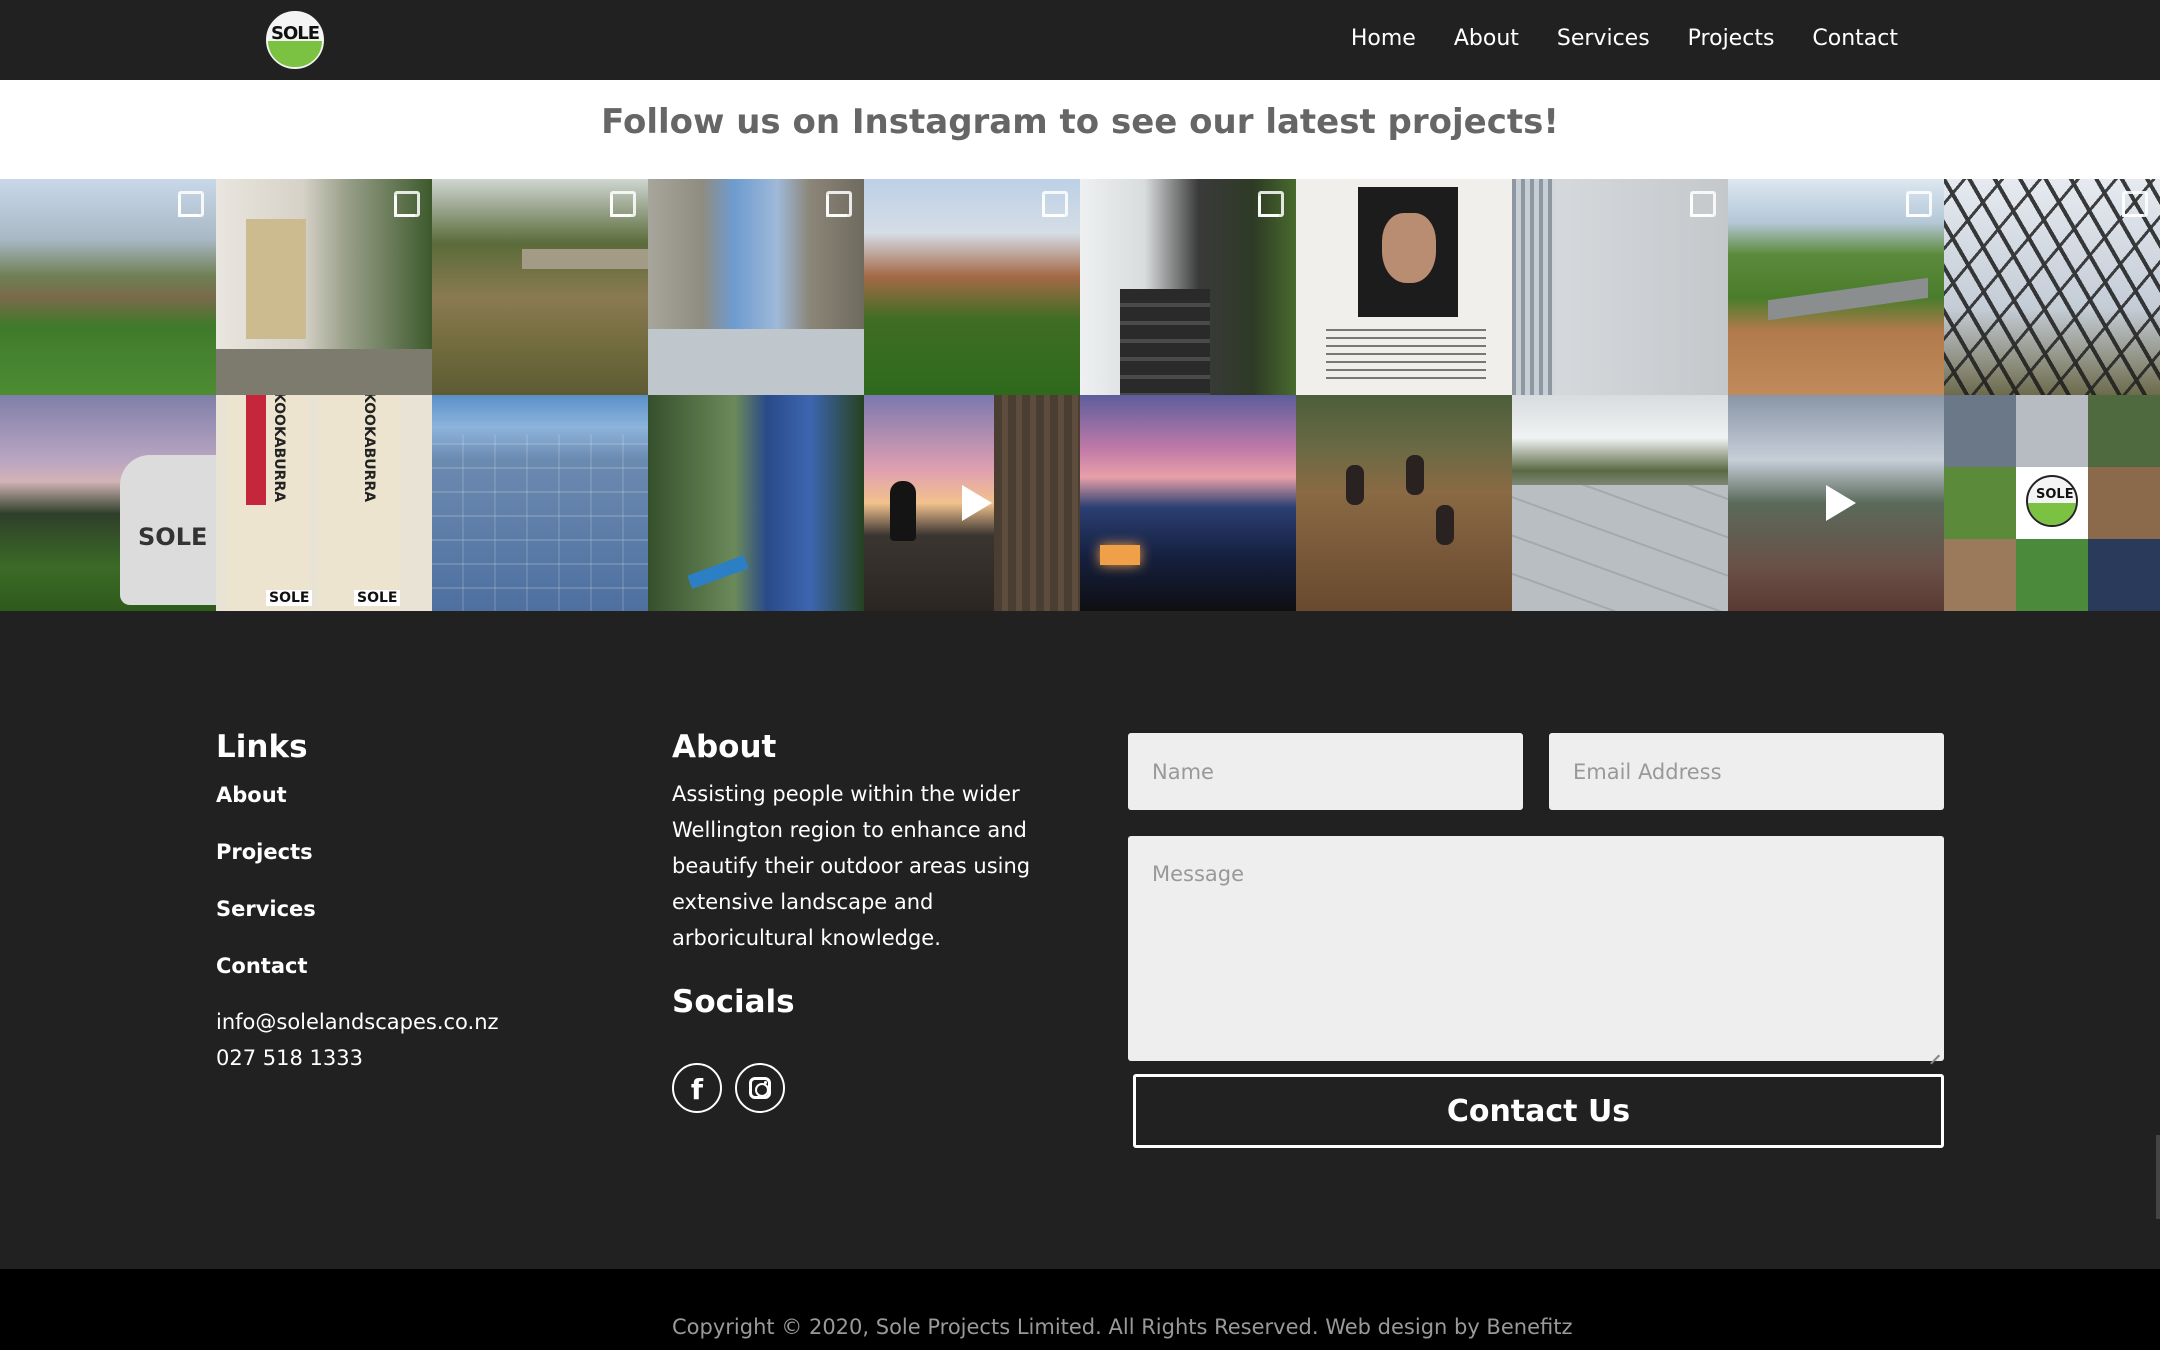 The height and width of the screenshot is (1350, 2160). What do you see at coordinates (1746, 771) in the screenshot?
I see `email-input` at bounding box center [1746, 771].